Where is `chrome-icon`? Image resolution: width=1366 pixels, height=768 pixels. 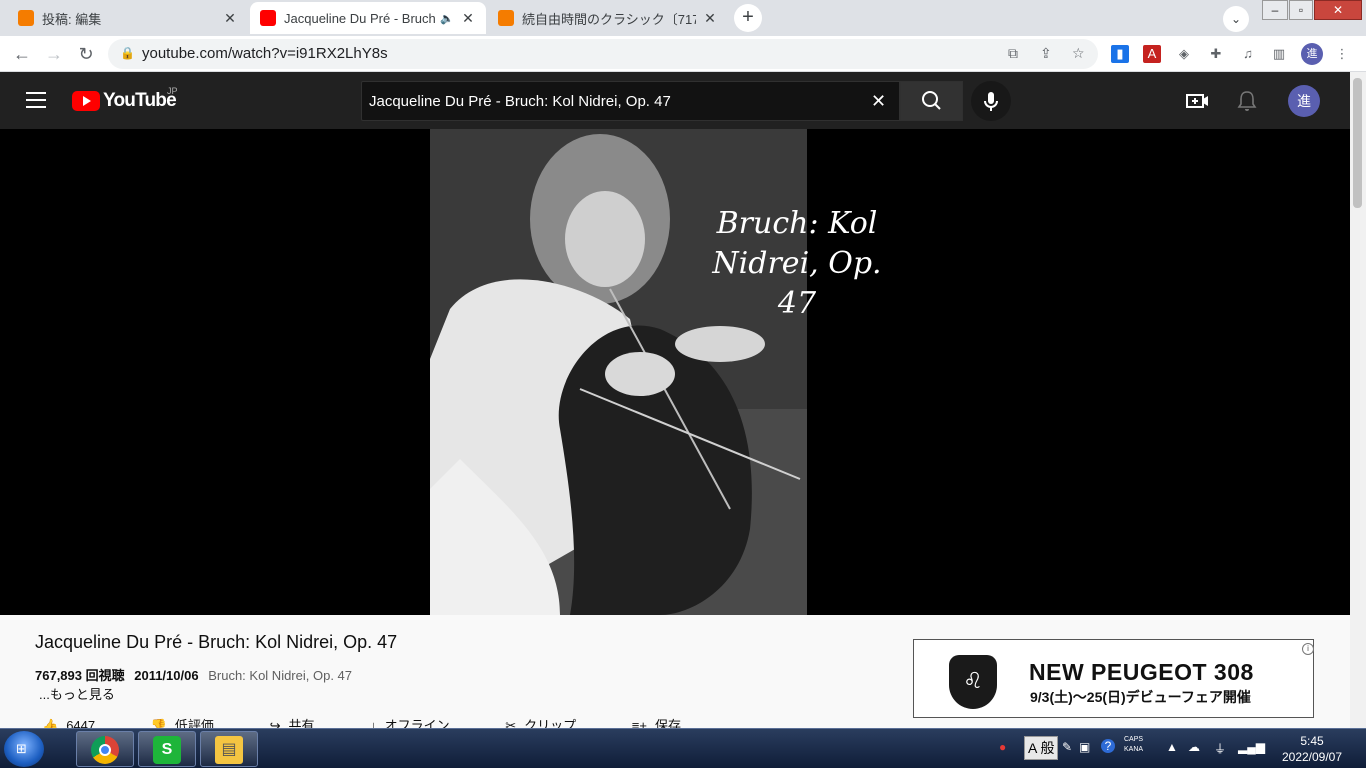
chrome-icon is located at coordinates (105, 750).